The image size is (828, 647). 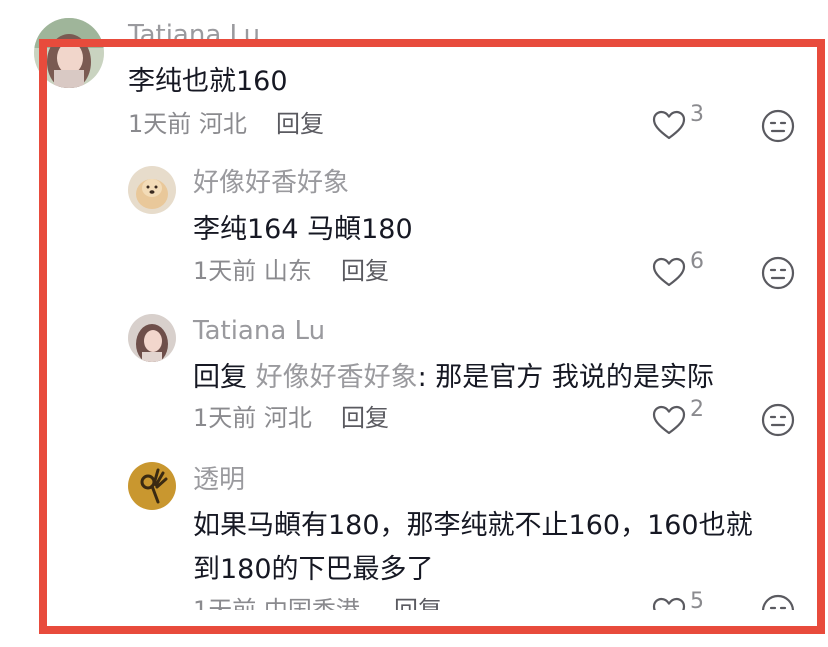 I want to click on like-button: 6, so click(x=678, y=269).